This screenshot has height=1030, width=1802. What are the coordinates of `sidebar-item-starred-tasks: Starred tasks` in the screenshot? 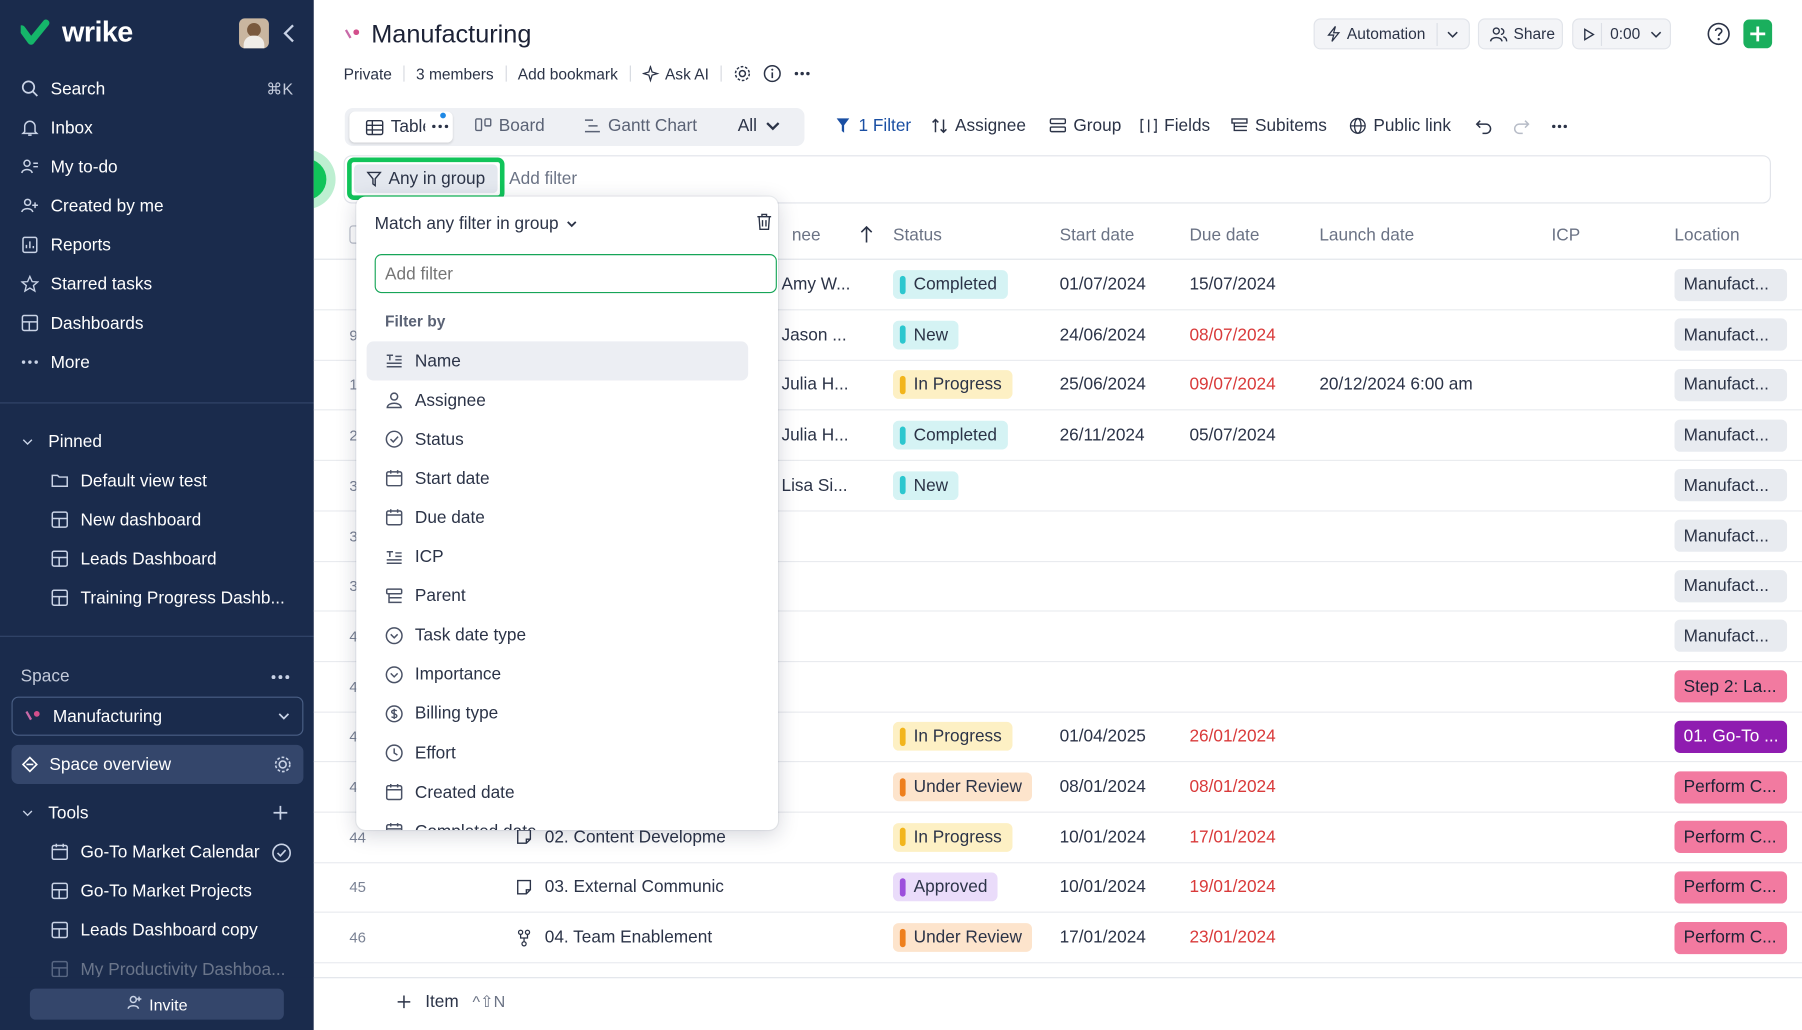 It's located at (157, 283).